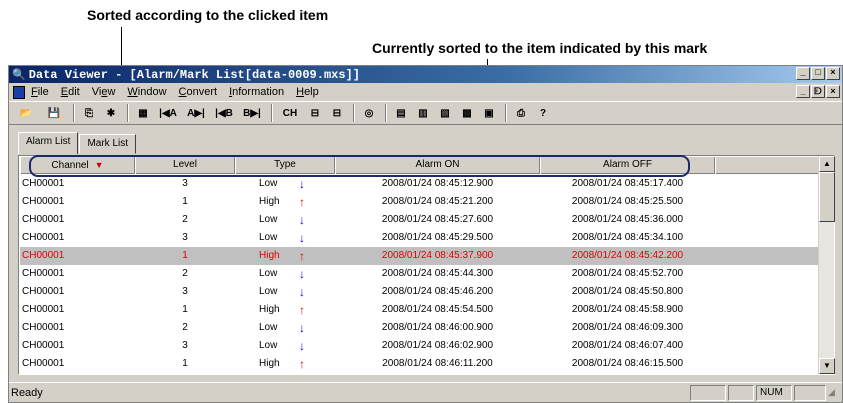 This screenshot has width=843, height=403. Describe the element at coordinates (54, 113) in the screenshot. I see `save-icon: 💾` at that location.